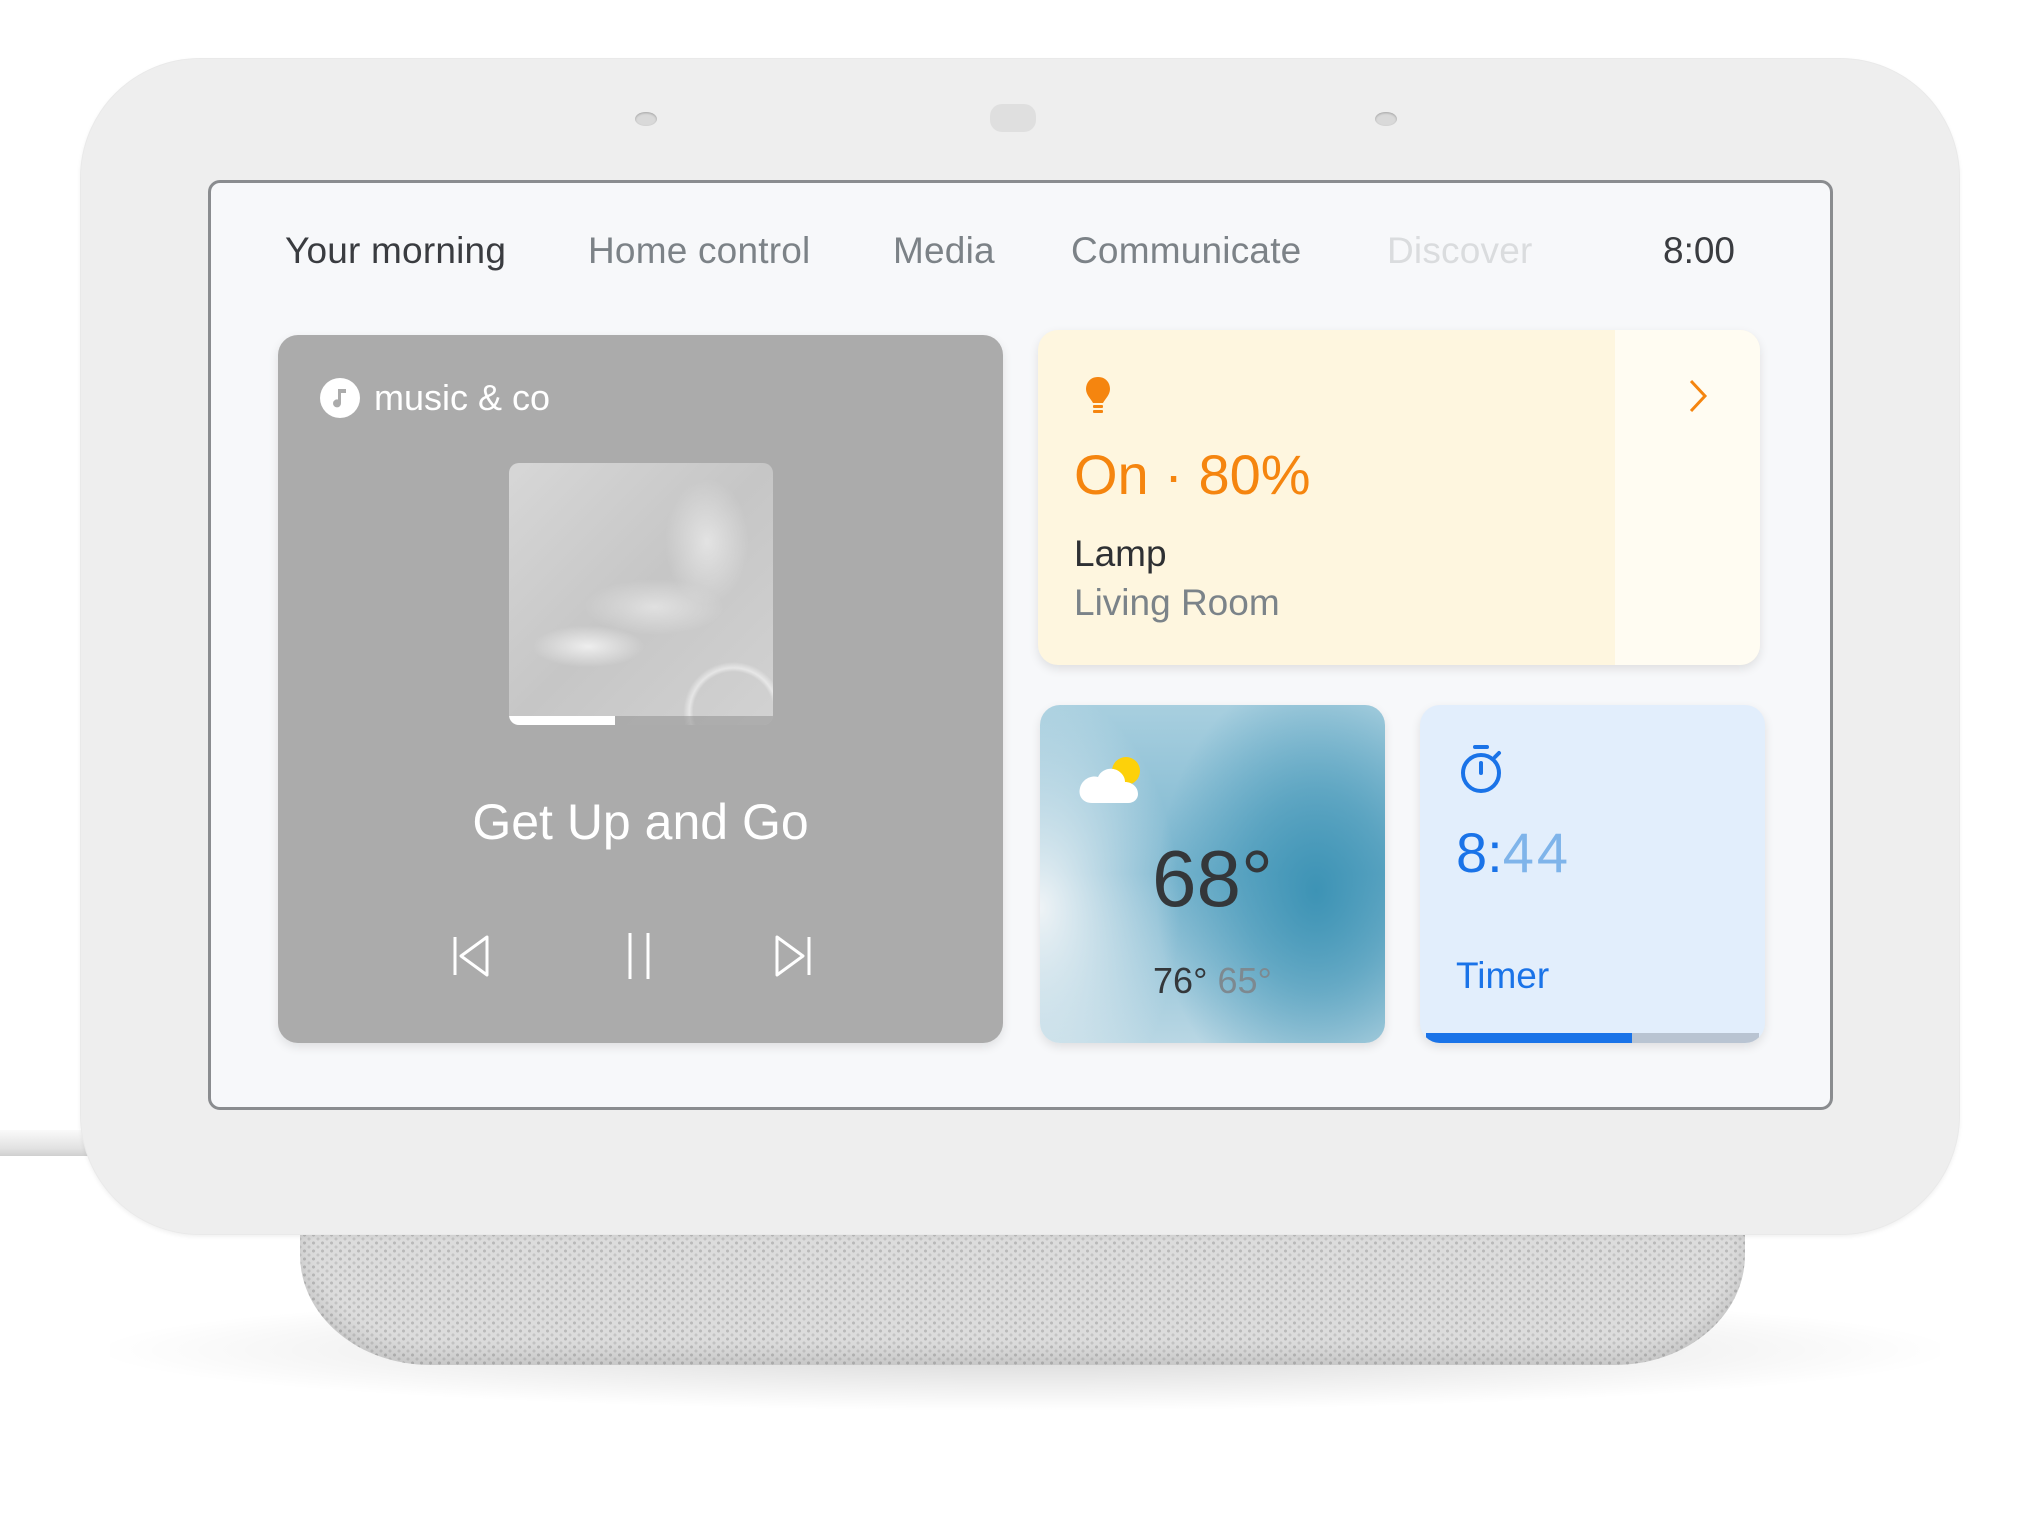  I want to click on lightbulb-icon, so click(1098, 397).